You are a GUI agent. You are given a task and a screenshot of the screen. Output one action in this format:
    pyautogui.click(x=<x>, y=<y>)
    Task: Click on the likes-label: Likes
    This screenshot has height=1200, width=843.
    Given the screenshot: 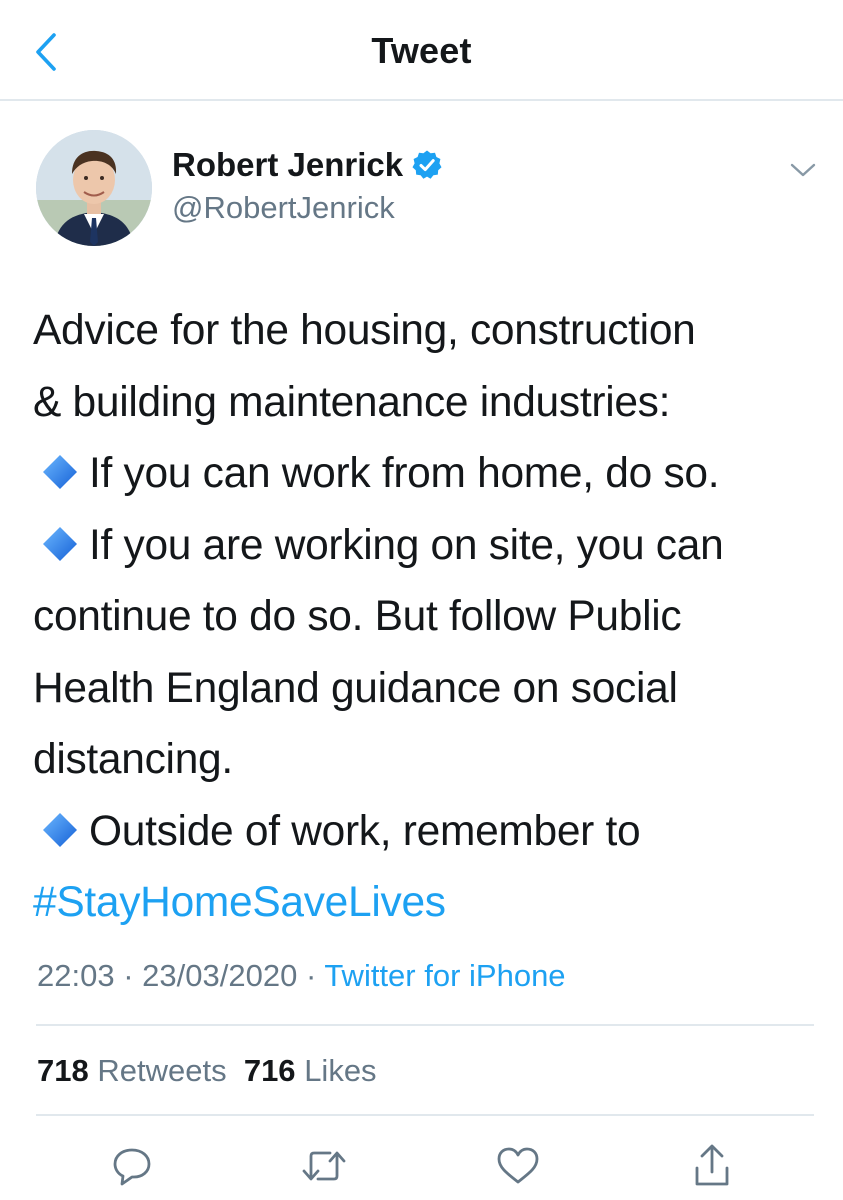 What is the action you would take?
    pyautogui.click(x=340, y=1070)
    